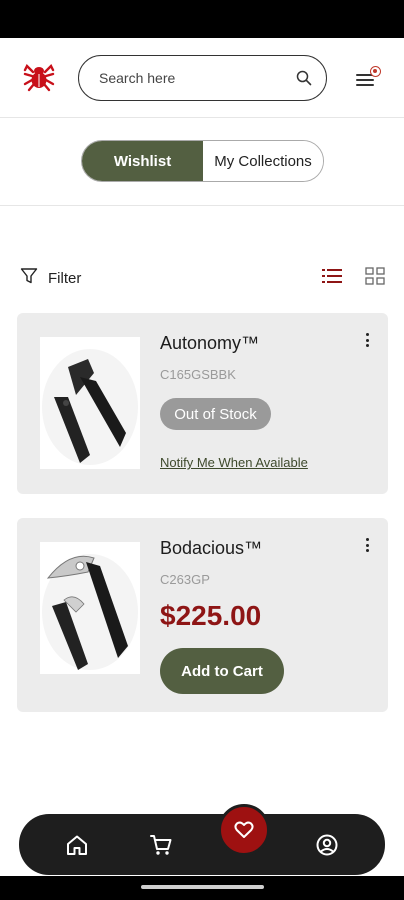  Describe the element at coordinates (77, 845) in the screenshot. I see `home-icon` at that location.